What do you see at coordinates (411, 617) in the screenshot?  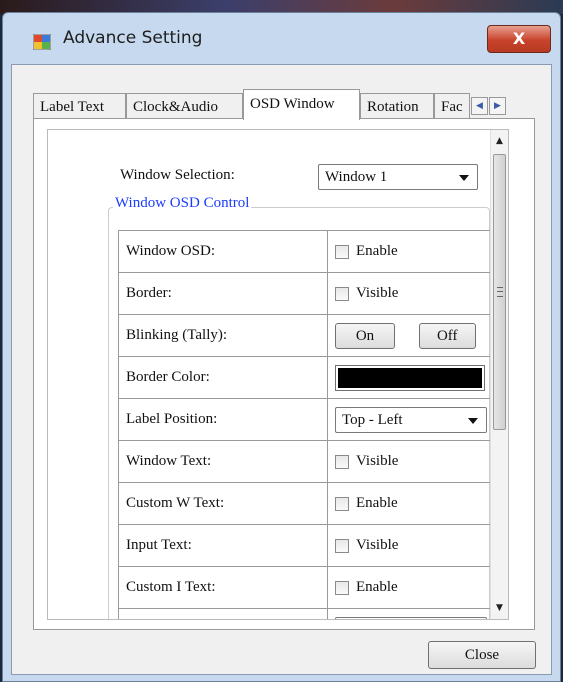 I see `partial-dropdown` at bounding box center [411, 617].